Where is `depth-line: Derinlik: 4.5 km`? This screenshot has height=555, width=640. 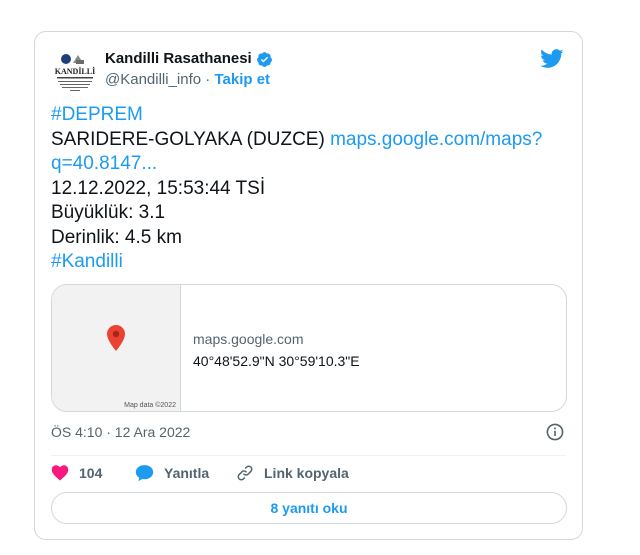
depth-line: Derinlik: 4.5 km is located at coordinates (116, 237).